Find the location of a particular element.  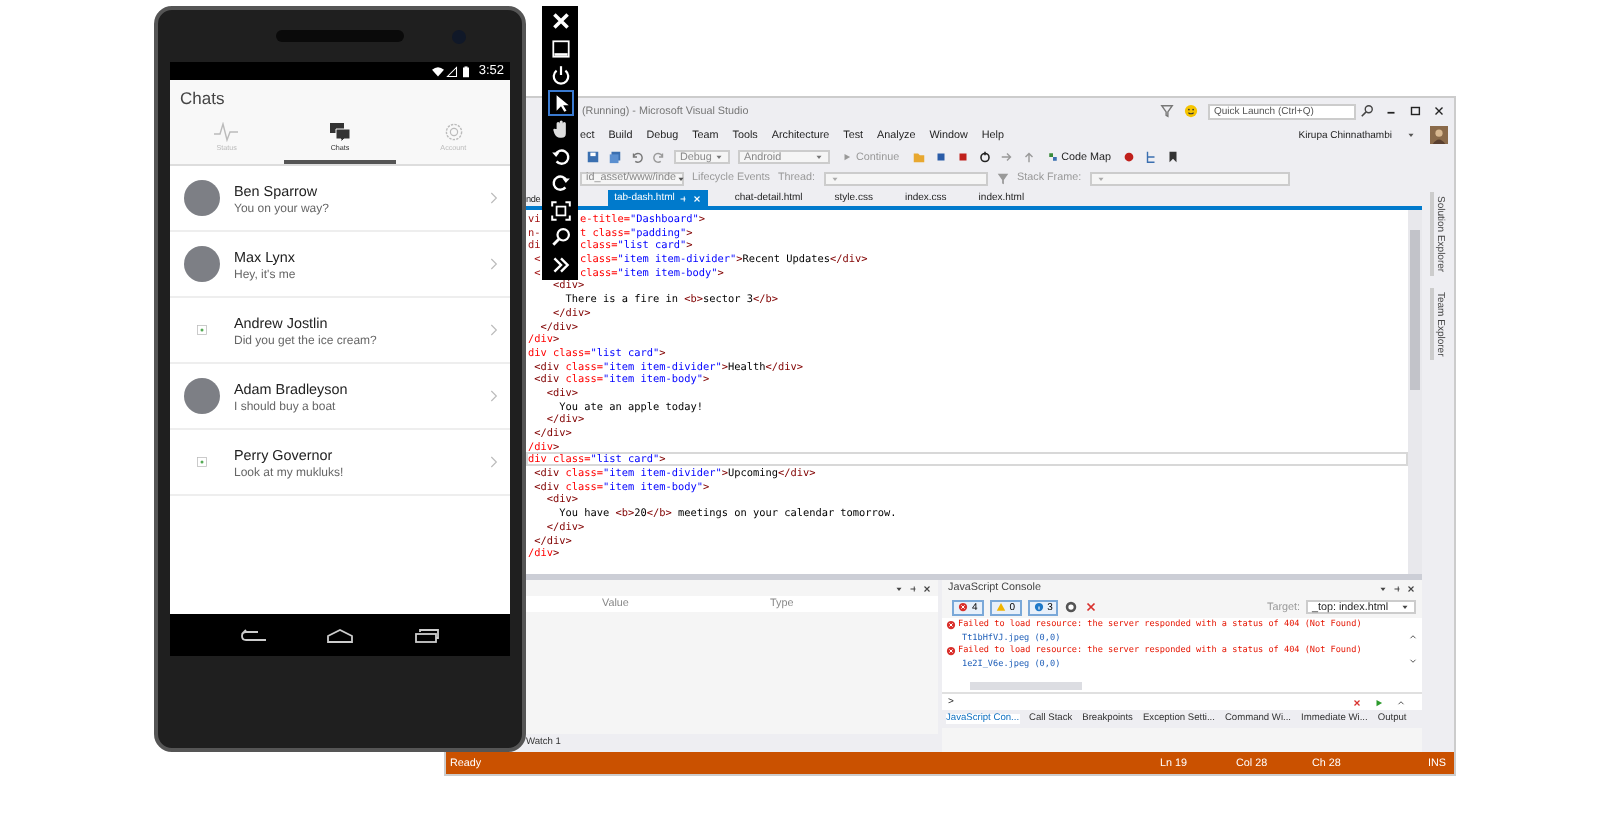

breakpoint-icon is located at coordinates (1129, 157).